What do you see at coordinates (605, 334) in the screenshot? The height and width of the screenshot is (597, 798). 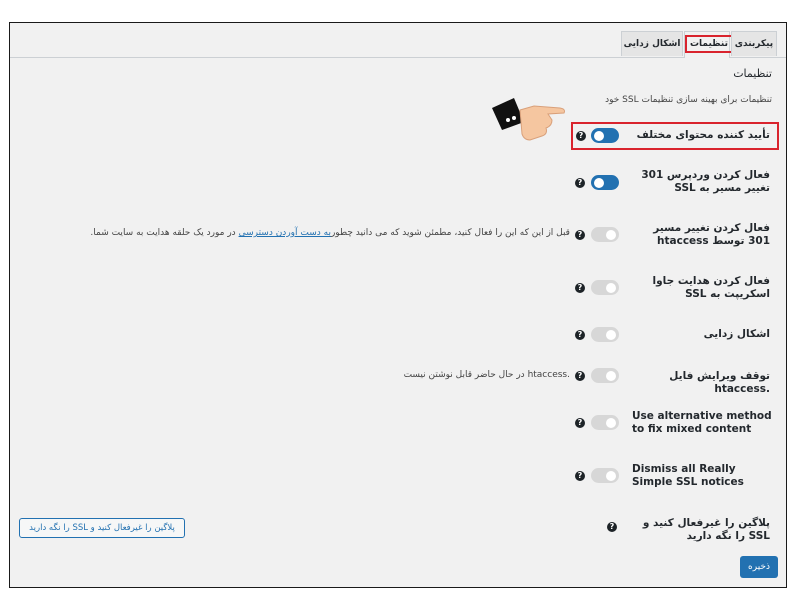 I see `toggle-debug` at bounding box center [605, 334].